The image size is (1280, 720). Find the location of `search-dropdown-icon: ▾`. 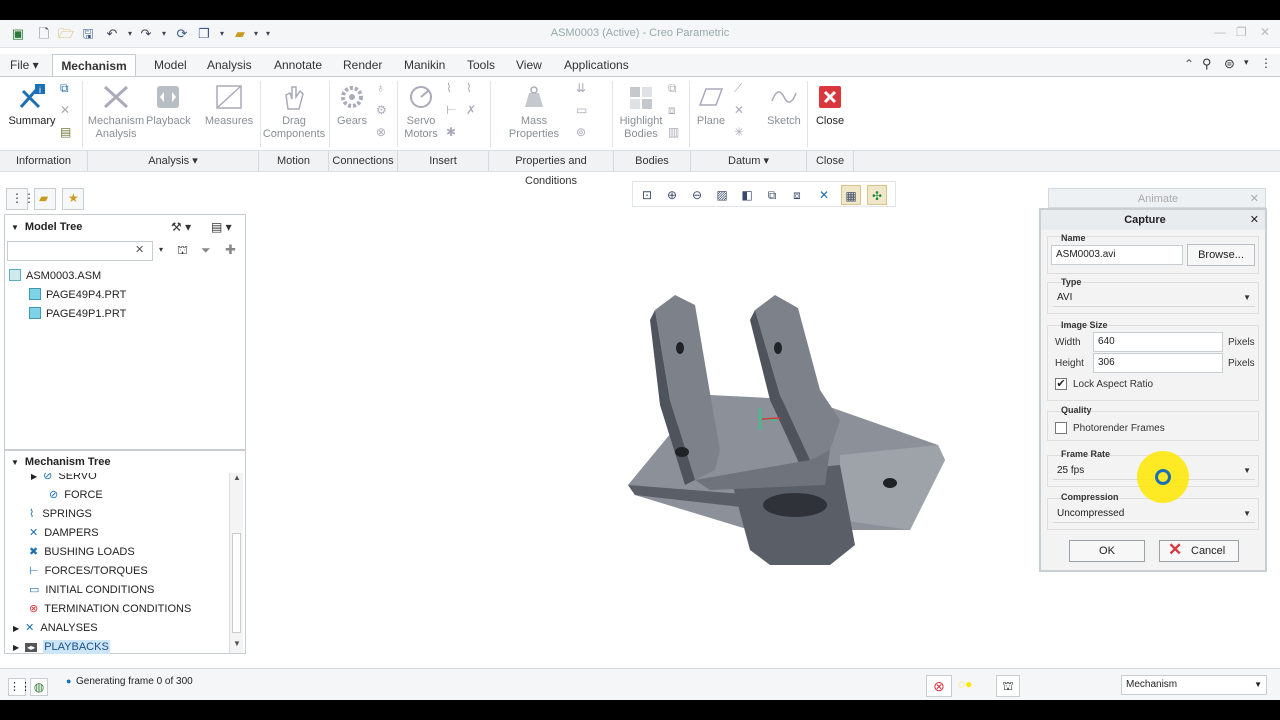

search-dropdown-icon: ▾ is located at coordinates (161, 249).